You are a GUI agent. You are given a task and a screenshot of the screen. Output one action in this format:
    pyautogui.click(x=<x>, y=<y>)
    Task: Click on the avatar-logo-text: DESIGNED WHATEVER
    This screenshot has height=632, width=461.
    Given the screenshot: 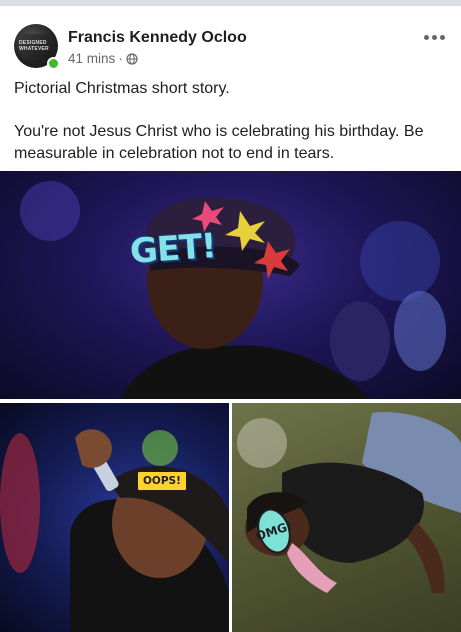 What is the action you would take?
    pyautogui.click(x=34, y=46)
    